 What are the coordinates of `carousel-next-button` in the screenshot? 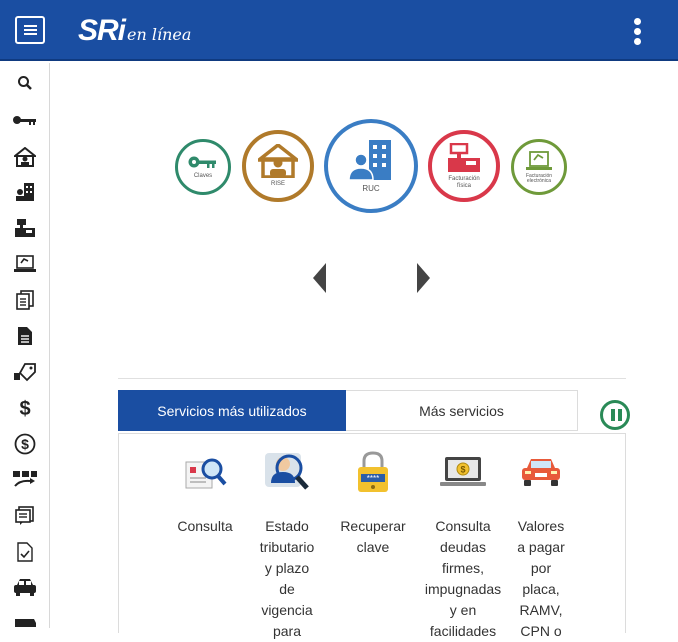 It's located at (423, 278).